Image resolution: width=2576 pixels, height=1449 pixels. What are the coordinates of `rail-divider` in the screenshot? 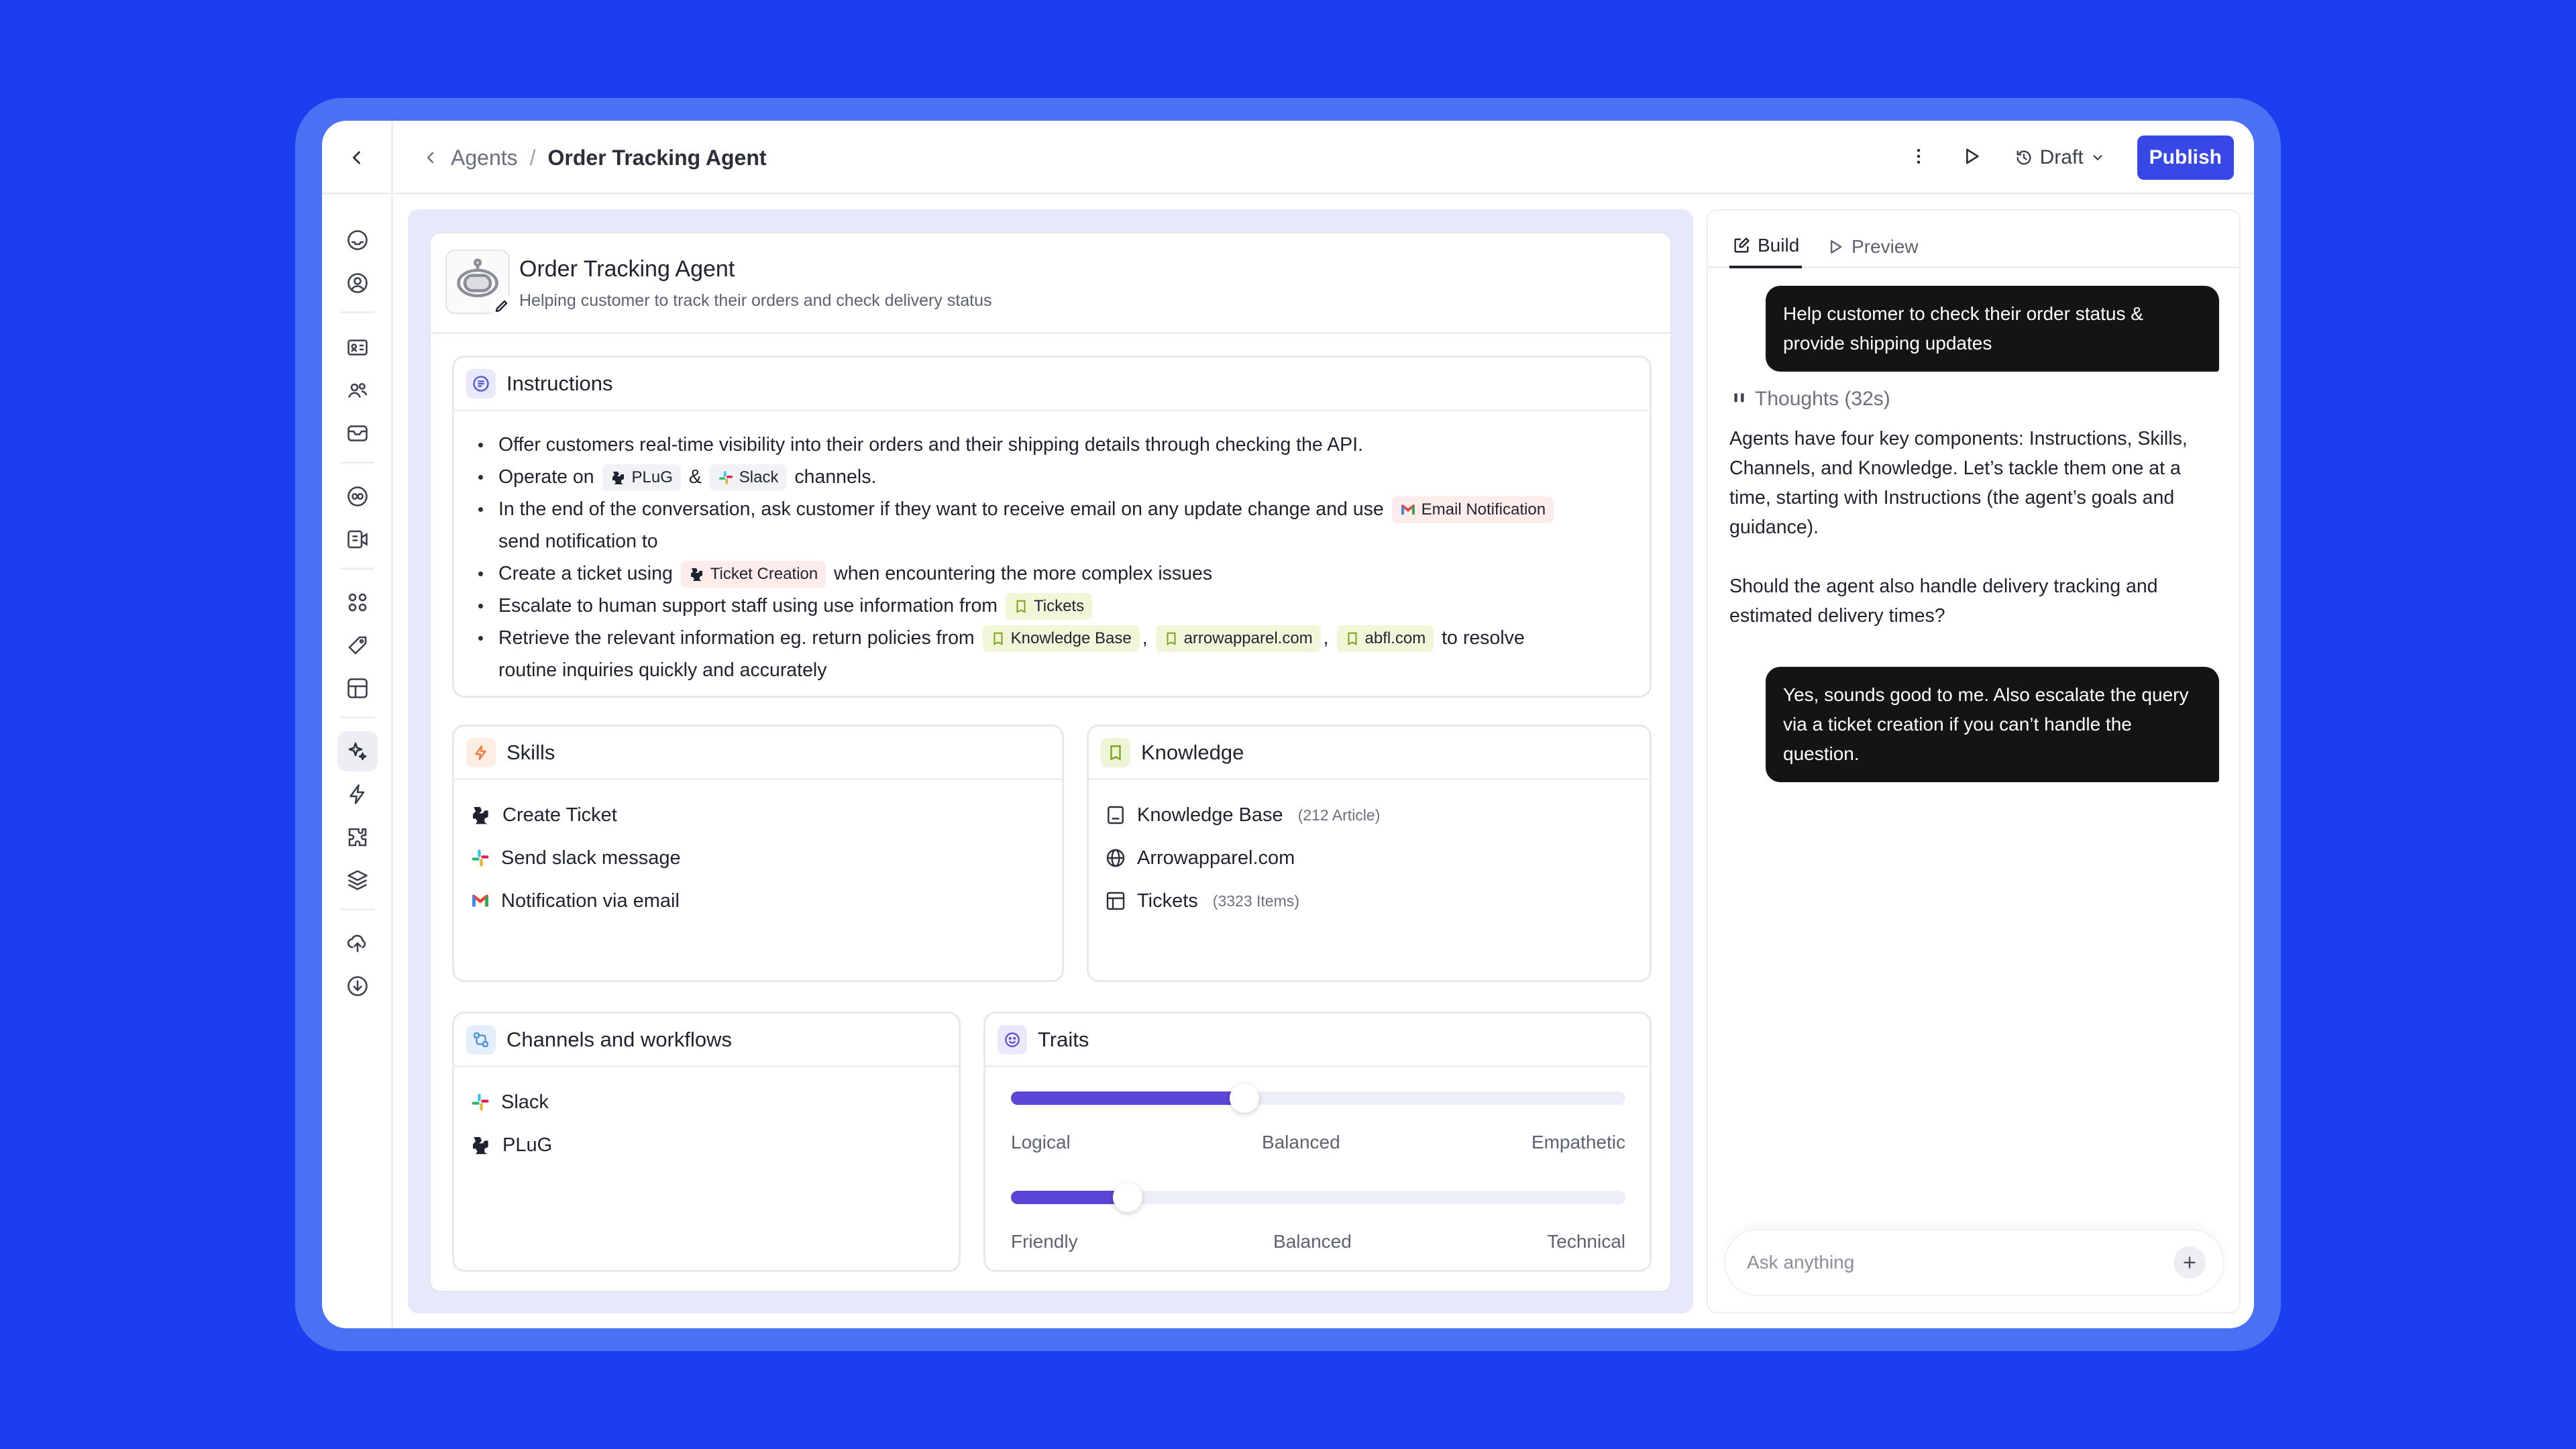 It's located at (357, 569).